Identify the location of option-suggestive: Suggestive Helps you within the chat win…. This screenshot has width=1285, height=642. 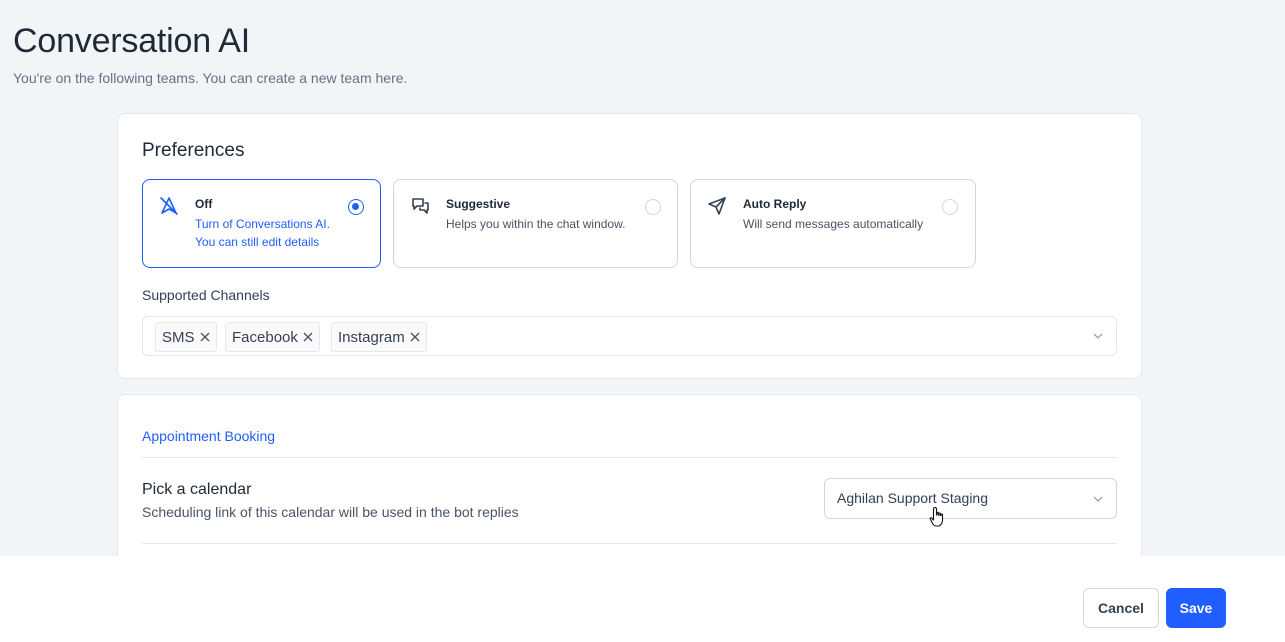
(535, 223).